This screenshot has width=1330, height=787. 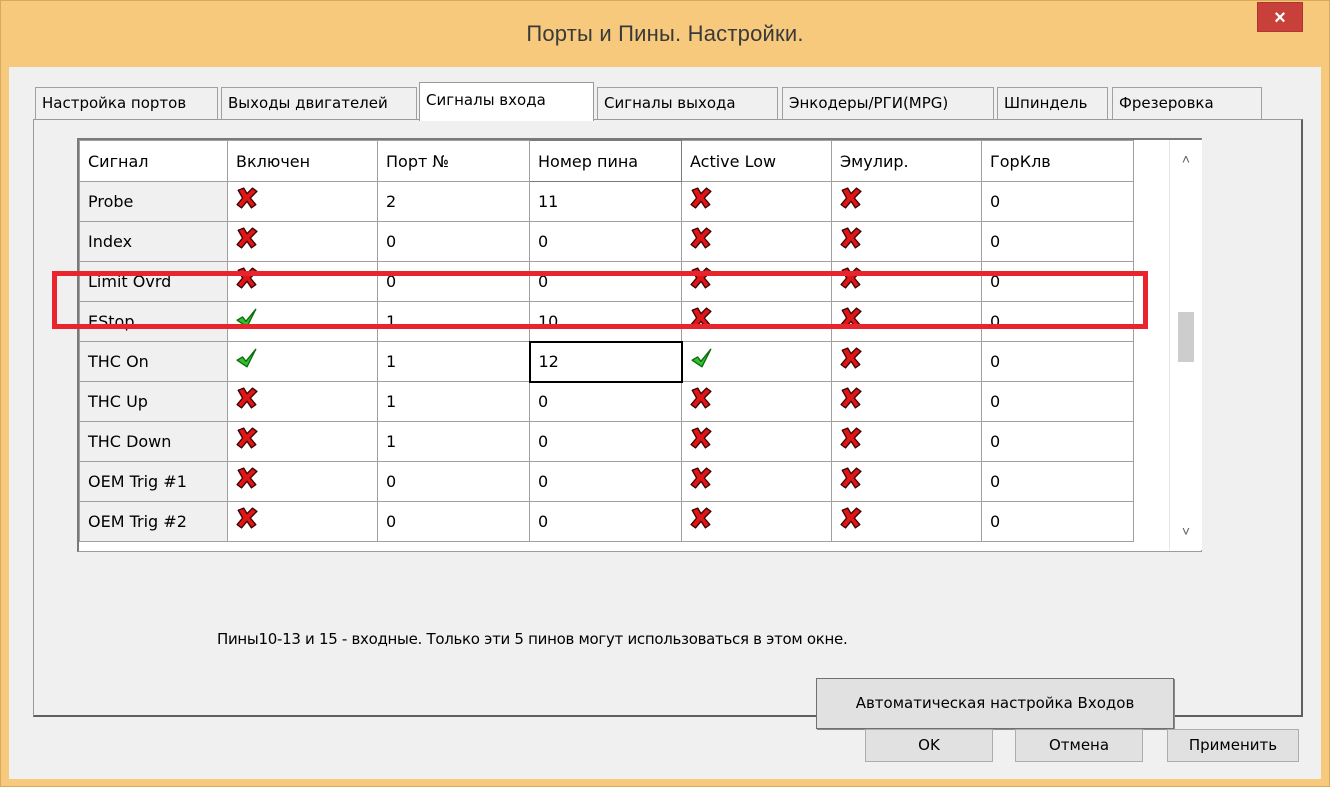 I want to click on tab-4: Сигналы выхода, so click(x=687, y=103).